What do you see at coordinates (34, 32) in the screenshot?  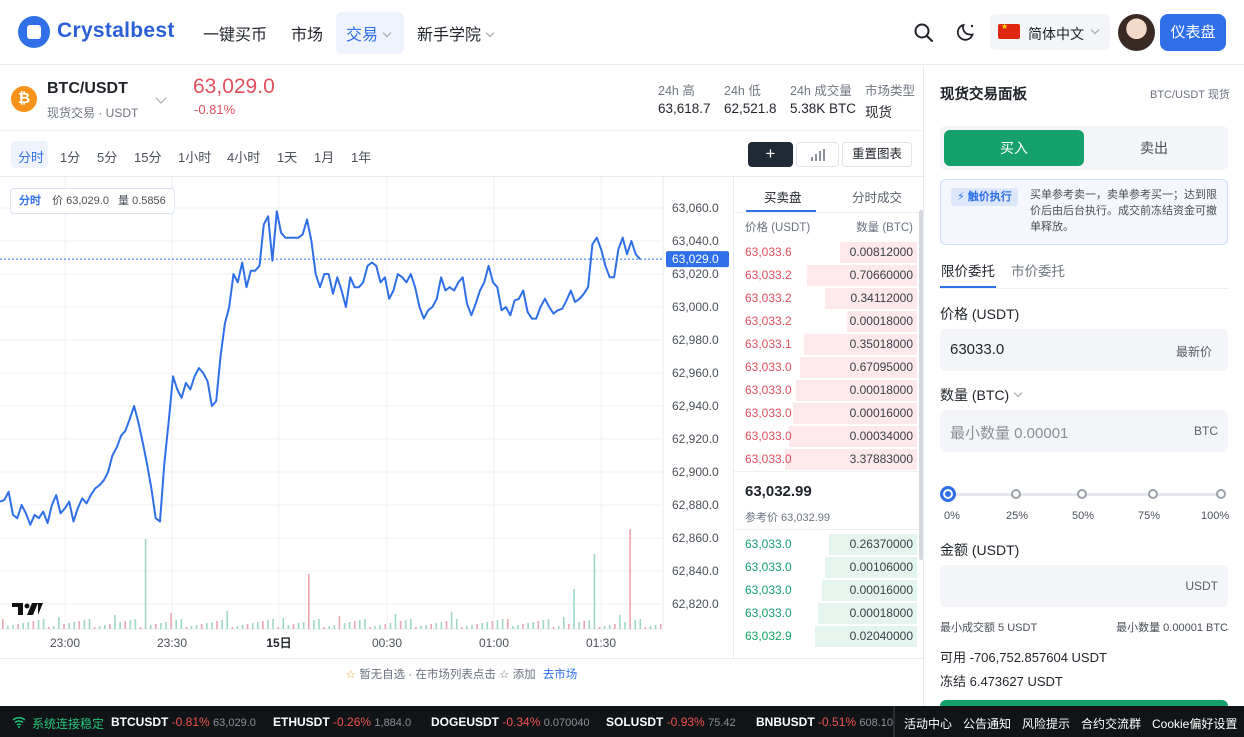 I see `logo-icon` at bounding box center [34, 32].